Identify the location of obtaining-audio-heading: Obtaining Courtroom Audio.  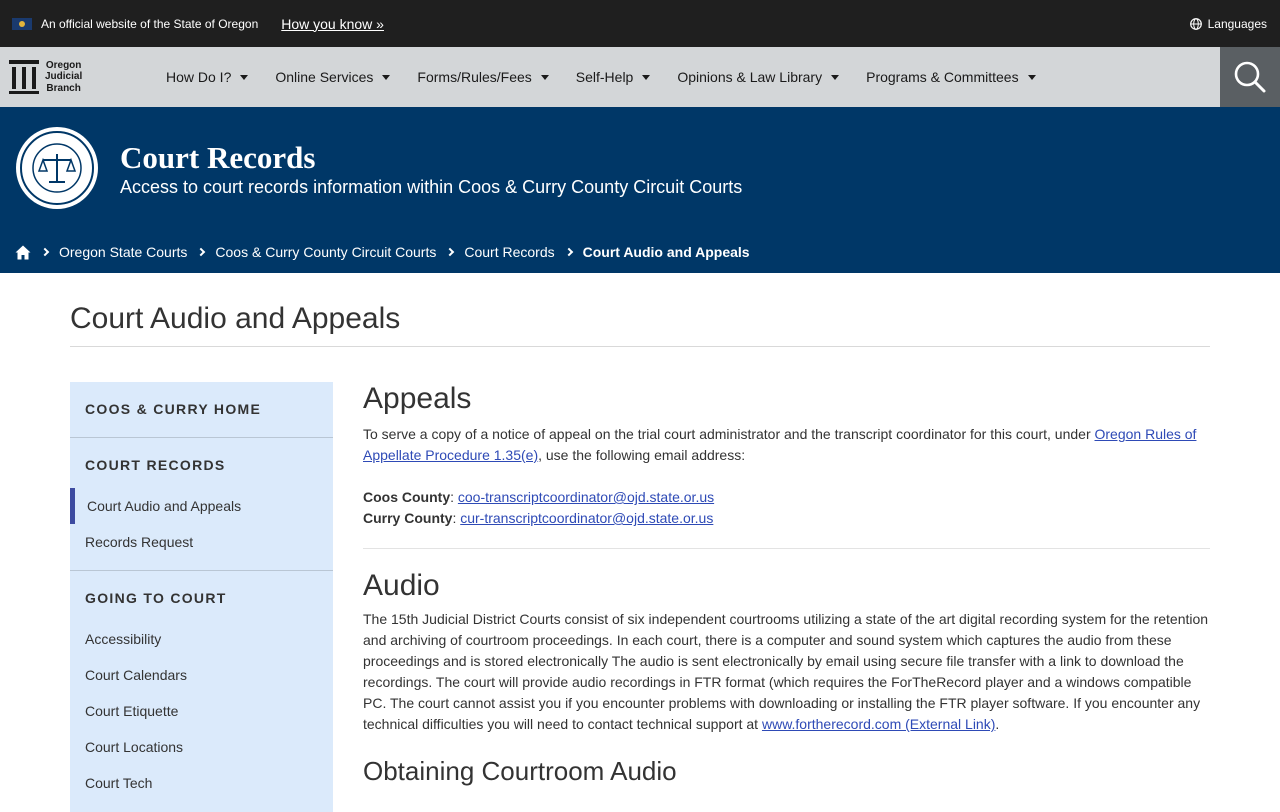
(520, 771).